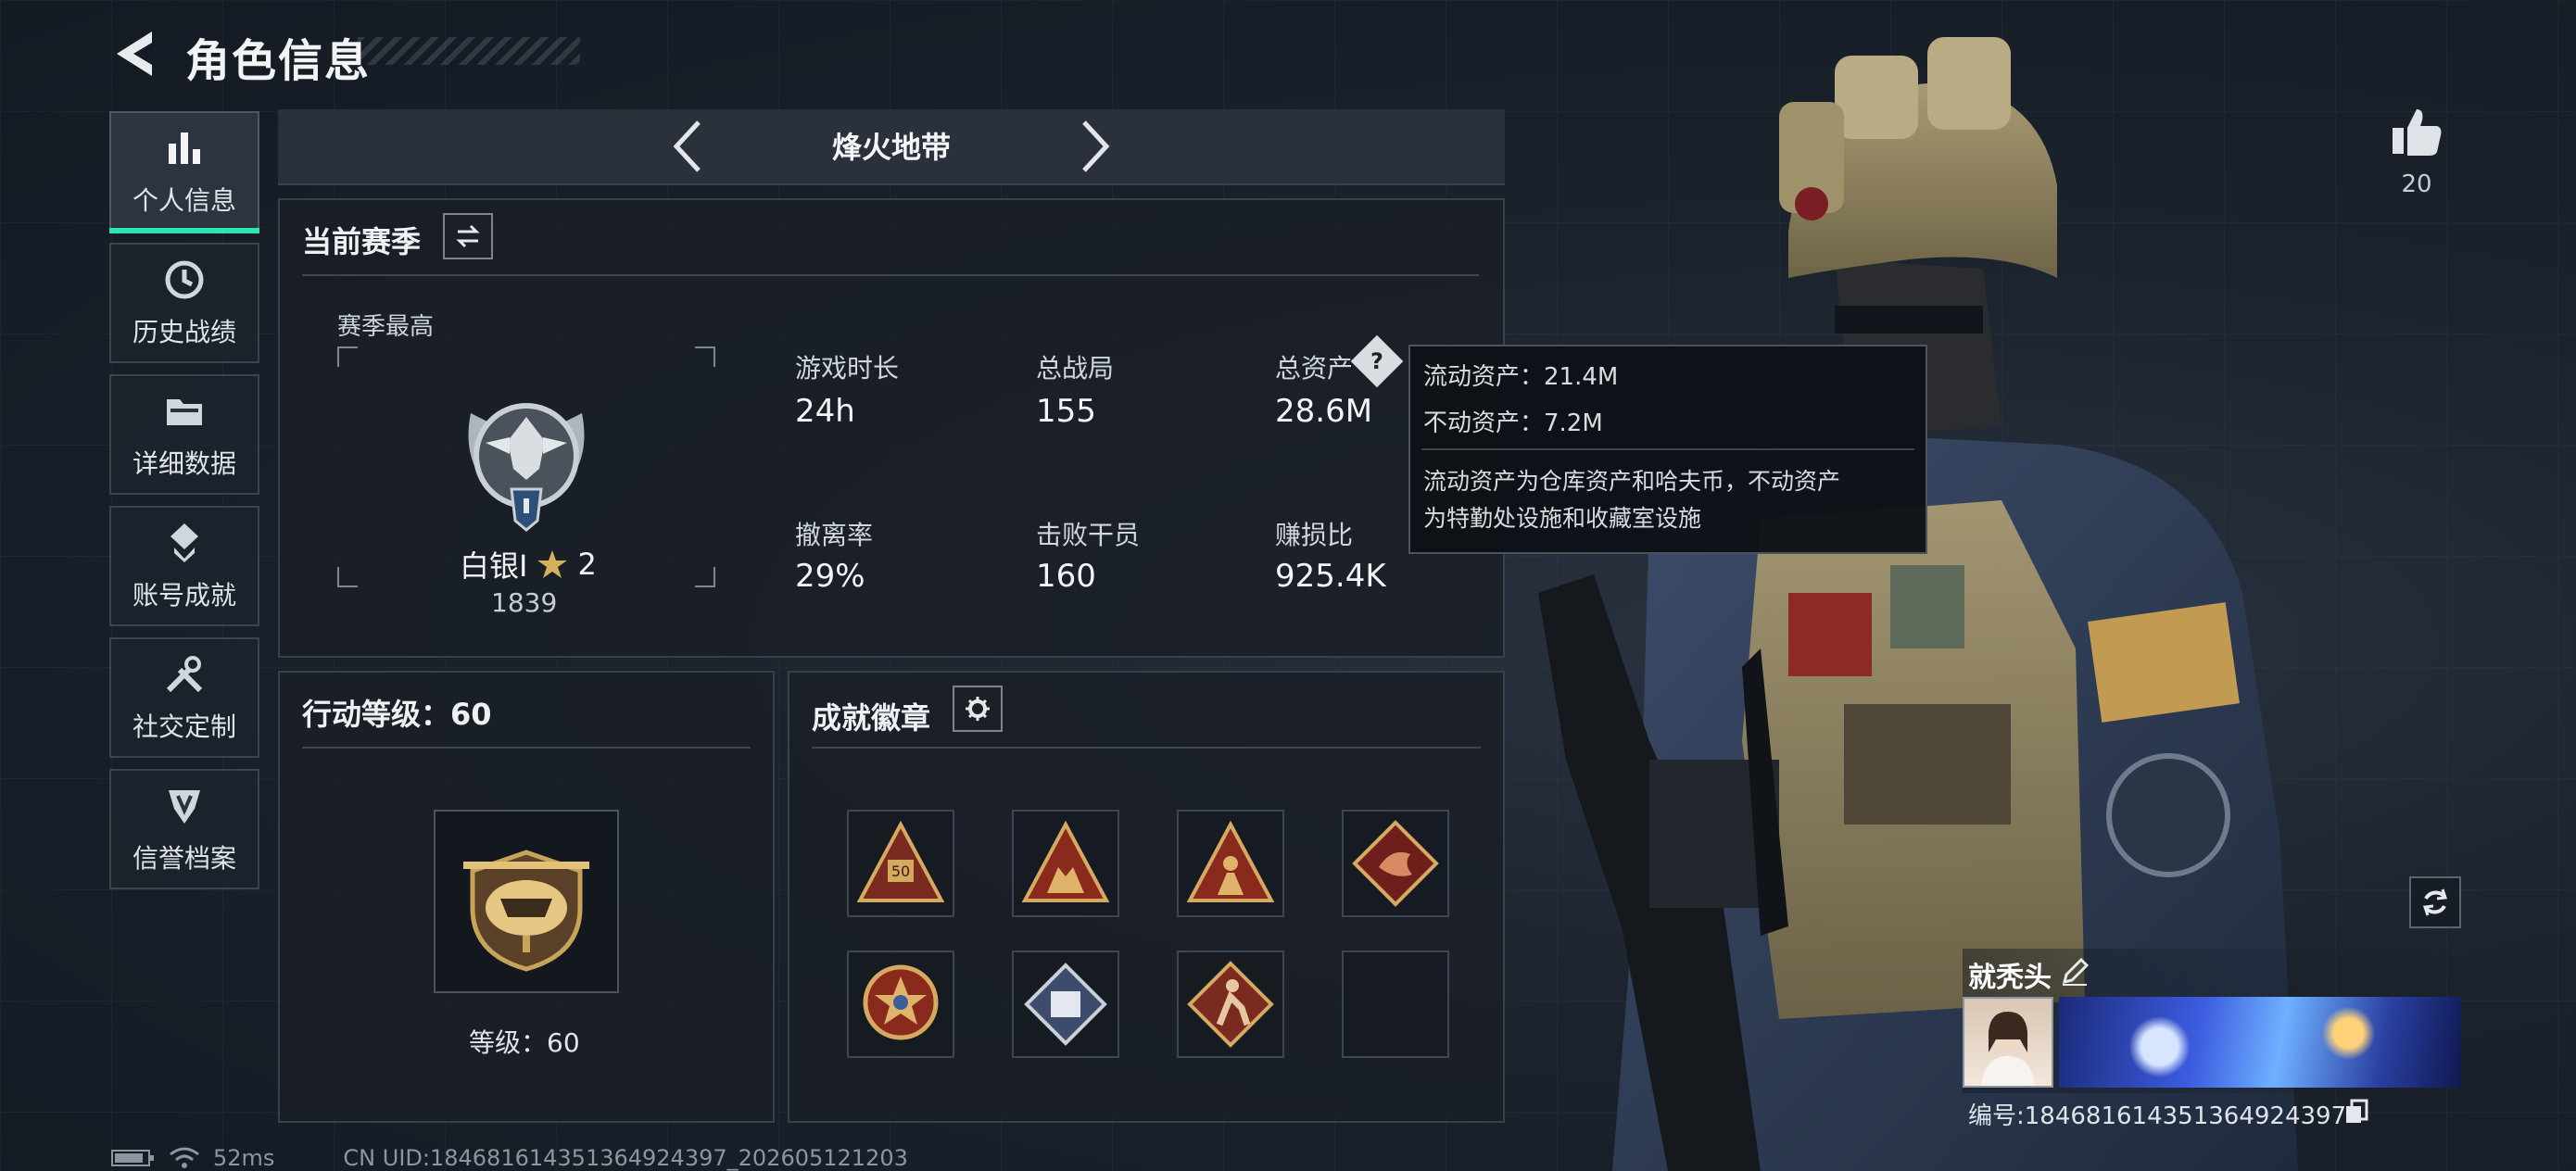 This screenshot has height=1171, width=2576. I want to click on operation-level-title: 行动等级：60, so click(397, 715).